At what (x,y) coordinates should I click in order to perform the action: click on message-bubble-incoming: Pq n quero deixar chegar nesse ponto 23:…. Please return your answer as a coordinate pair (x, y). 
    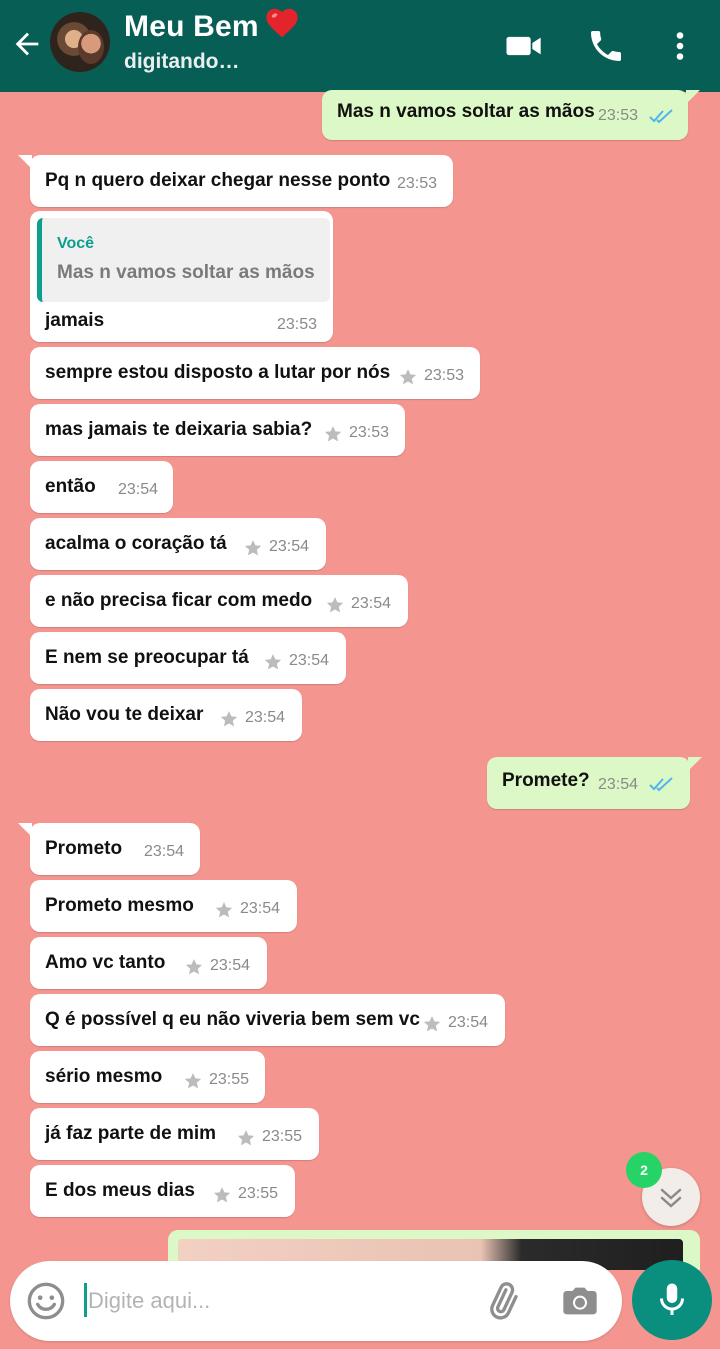
    Looking at the image, I should click on (235, 181).